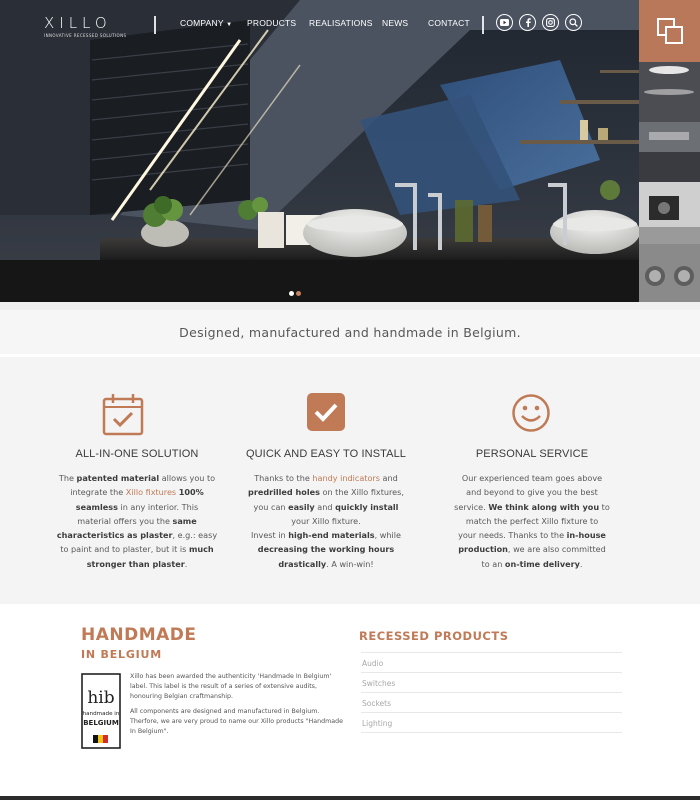 The height and width of the screenshot is (800, 700). I want to click on emphasis-text: 100%, so click(191, 492).